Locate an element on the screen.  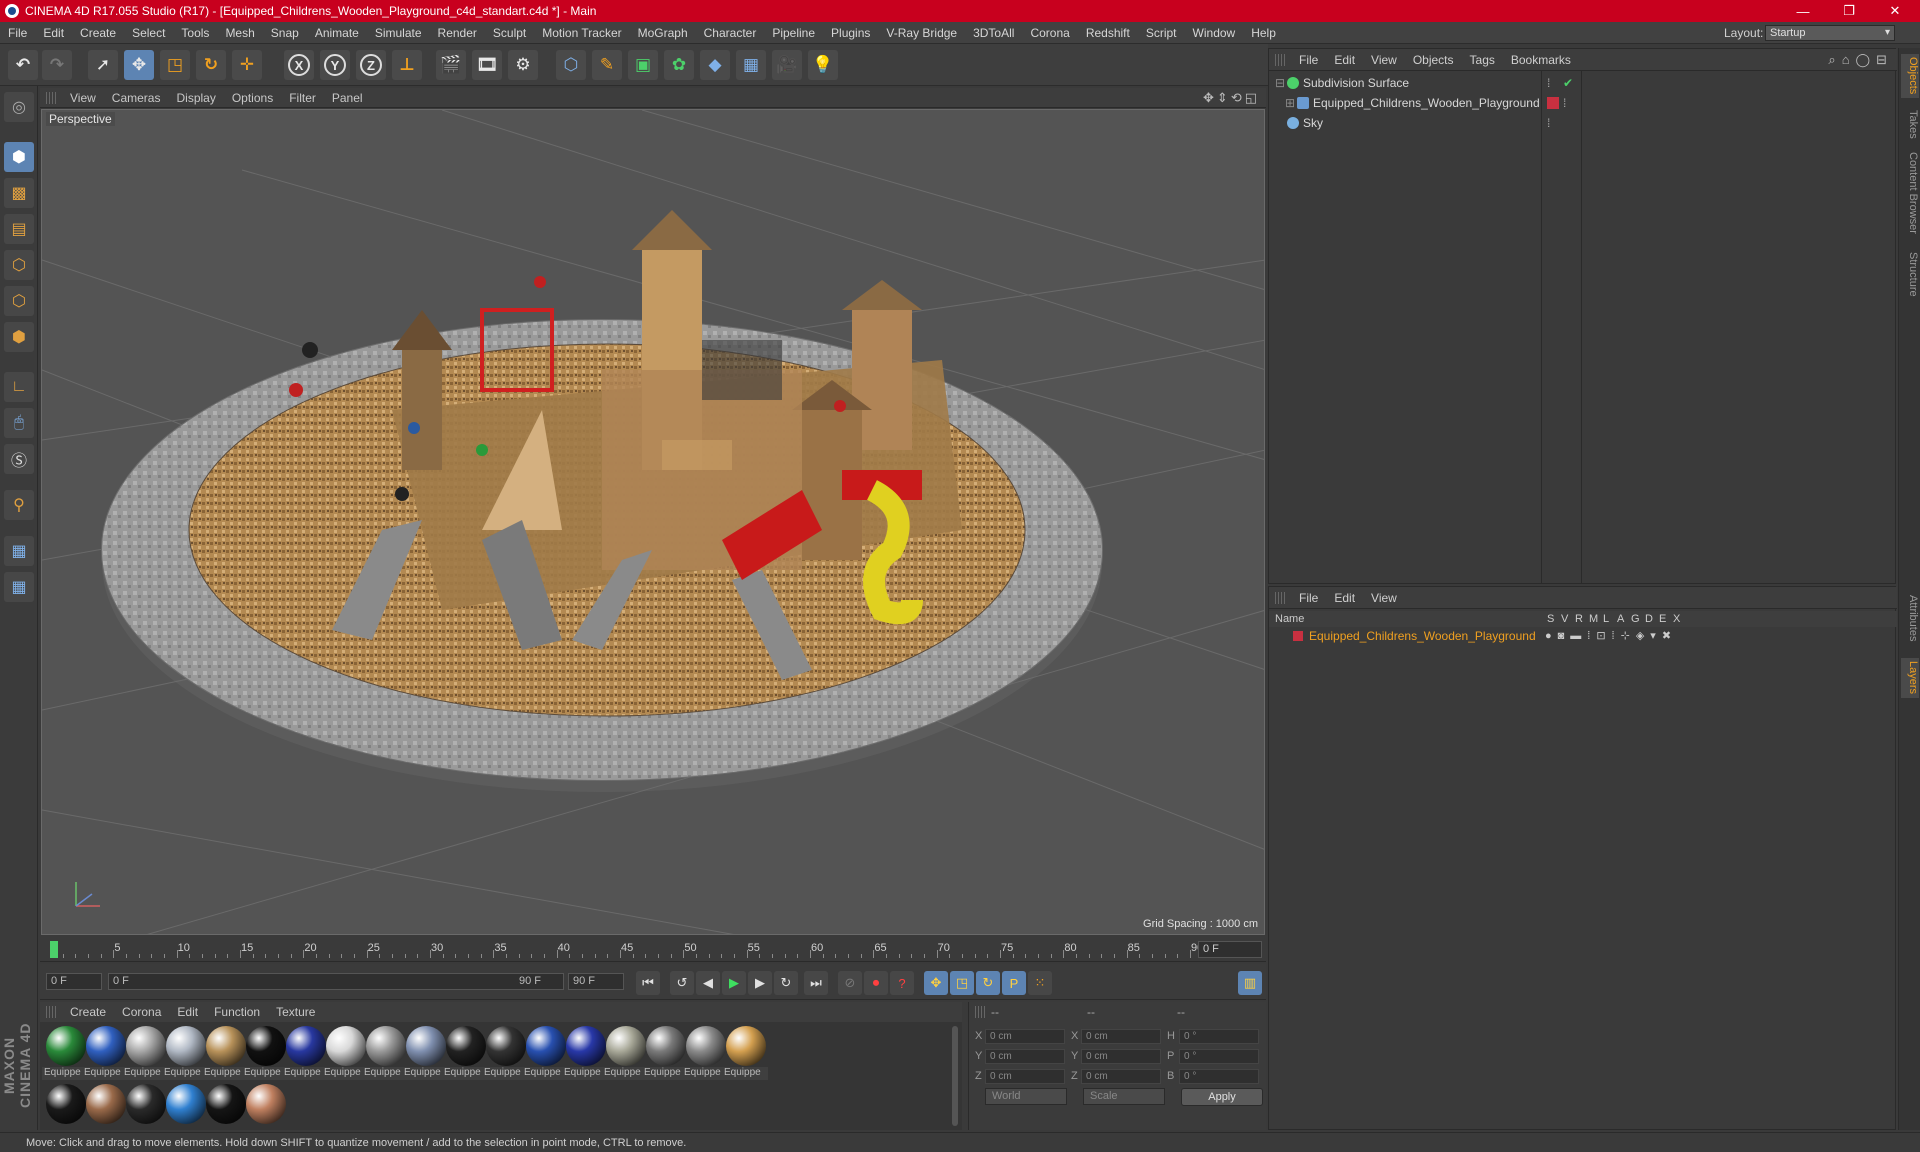
object-menu-tags: Tags is located at coordinates (1482, 60).